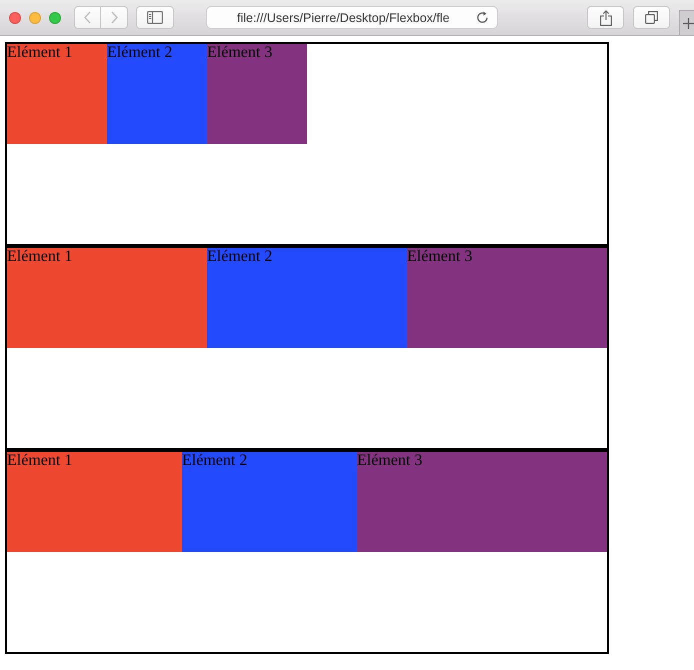 The width and height of the screenshot is (694, 670). I want to click on chevron-left-icon, so click(87, 17).